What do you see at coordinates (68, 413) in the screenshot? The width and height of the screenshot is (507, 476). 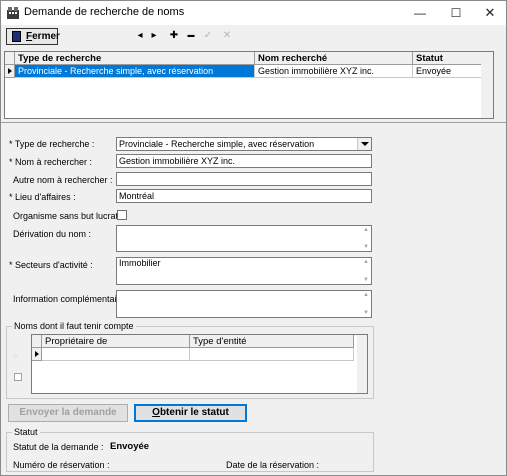 I see `send-request-button: Envoyer la demande` at bounding box center [68, 413].